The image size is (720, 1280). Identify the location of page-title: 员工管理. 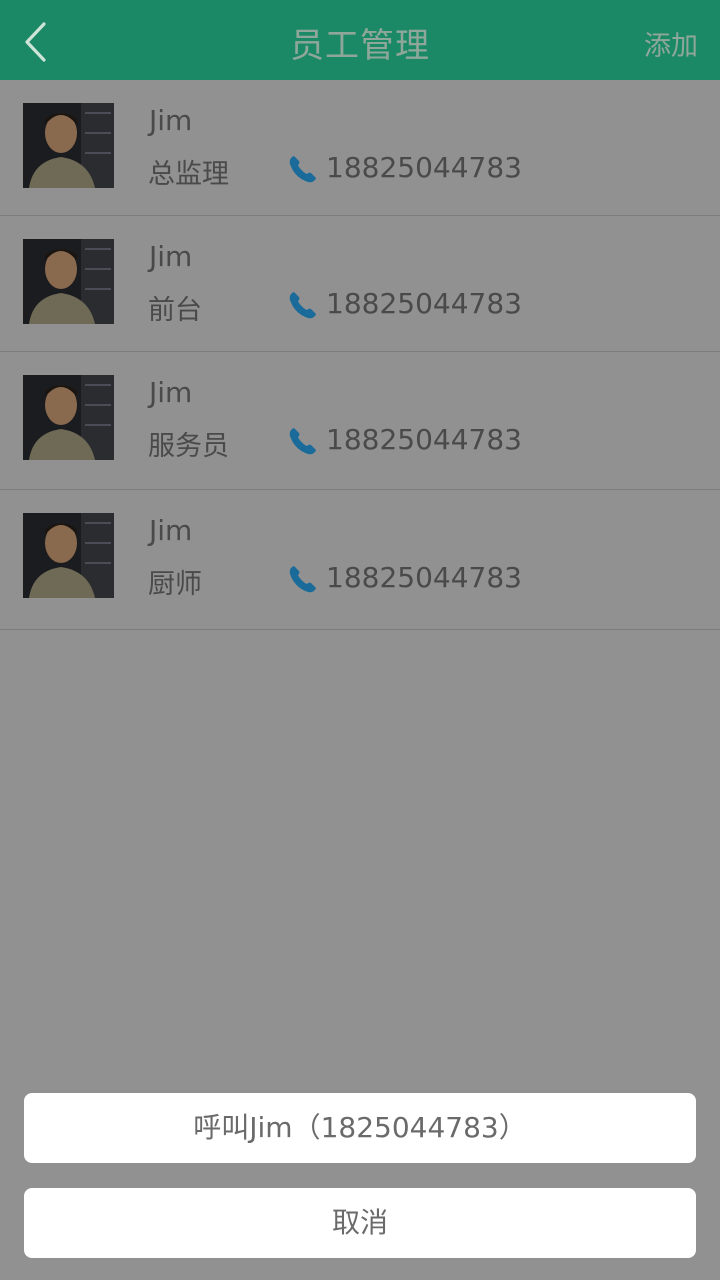
(360, 46).